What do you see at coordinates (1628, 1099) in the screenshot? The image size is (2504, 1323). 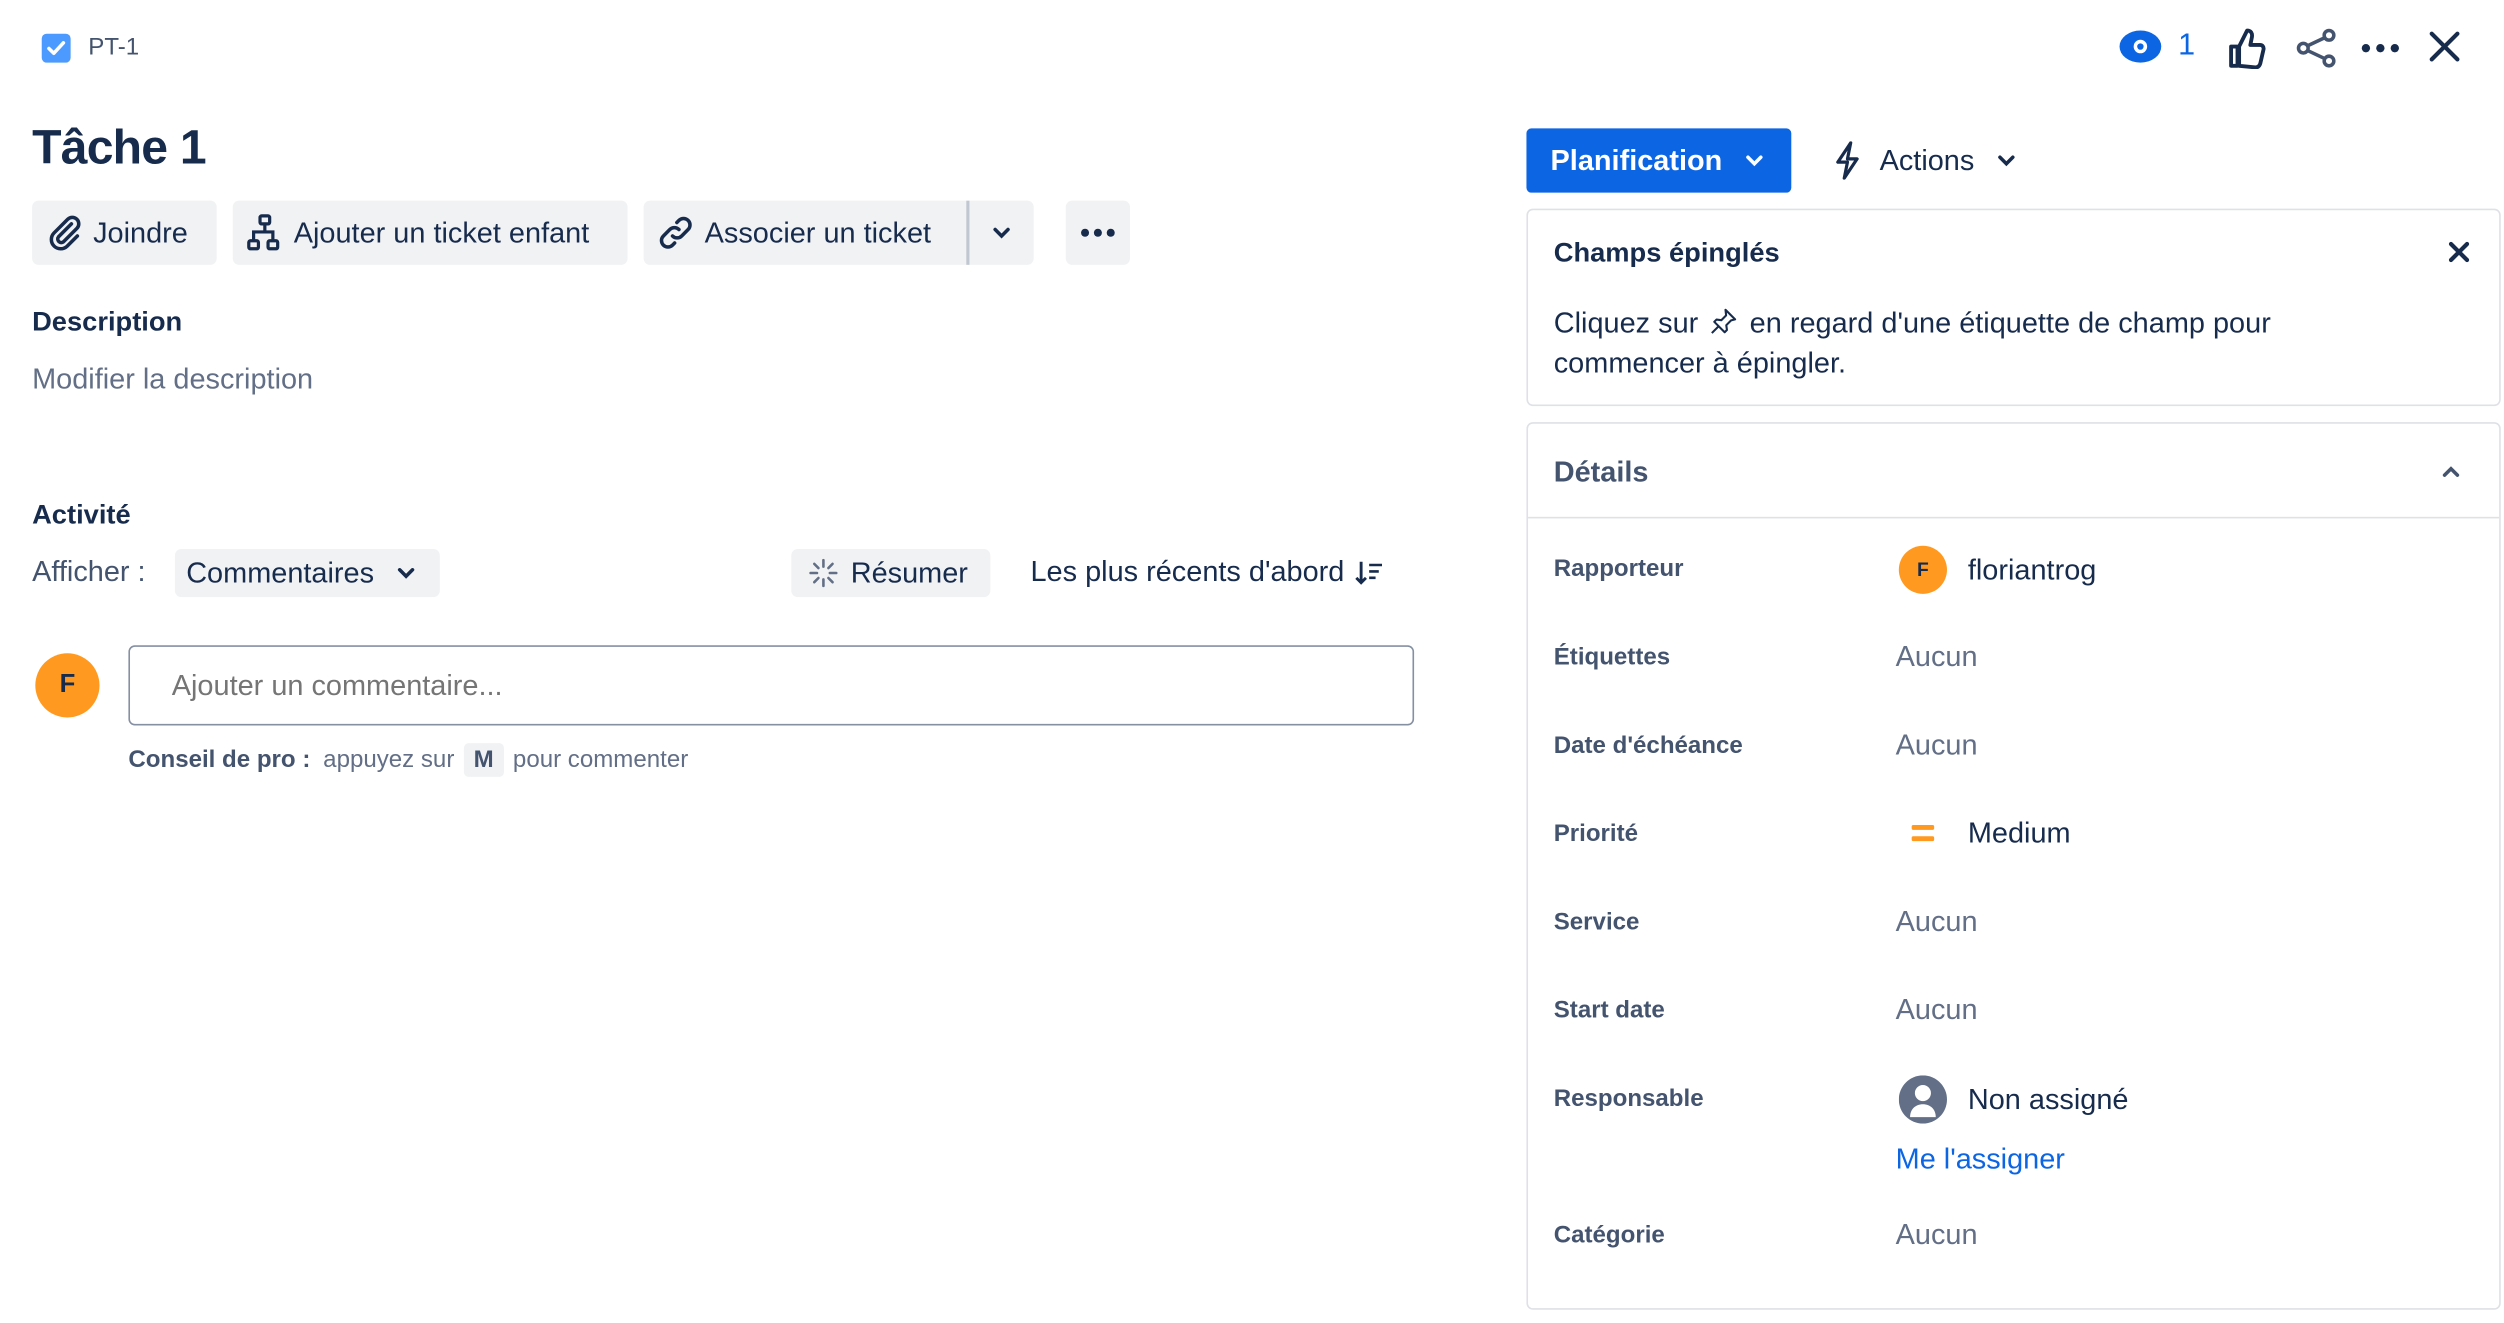 I see `field-label-assignee: Responsable` at bounding box center [1628, 1099].